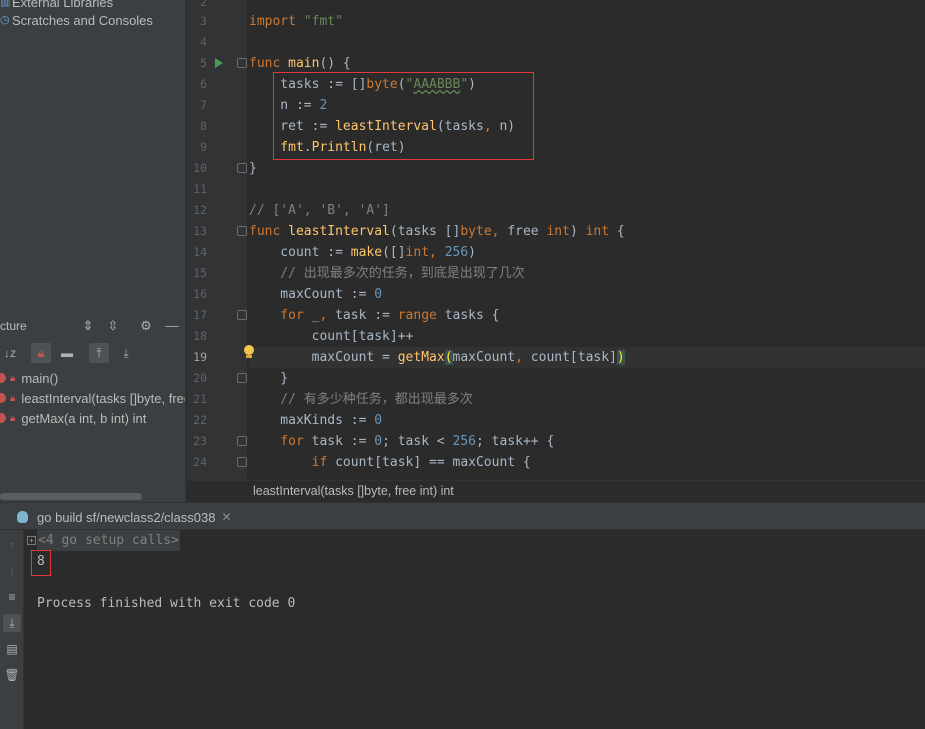  Describe the element at coordinates (12, 597) in the screenshot. I see `soft-wrap-icon: ≡` at that location.